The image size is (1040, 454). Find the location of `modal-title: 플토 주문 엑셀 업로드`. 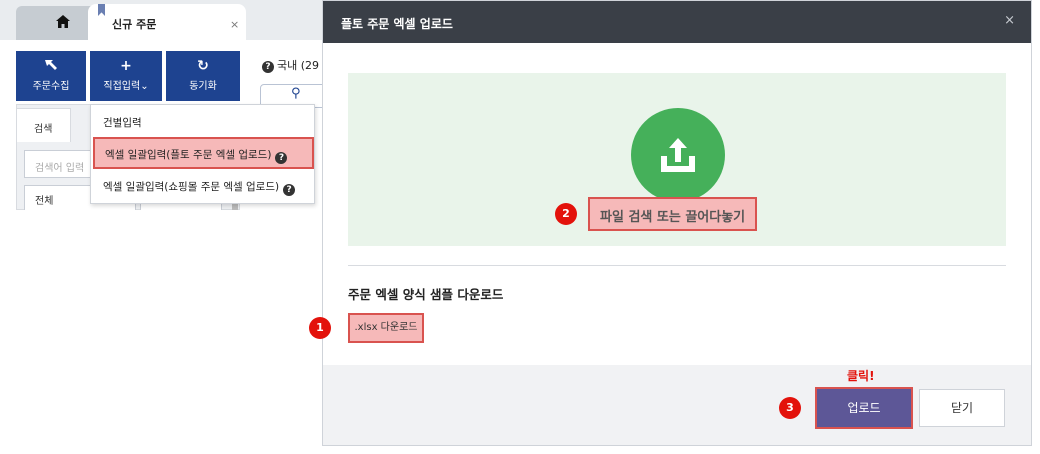

modal-title: 플토 주문 엑셀 업로드 is located at coordinates (397, 24).